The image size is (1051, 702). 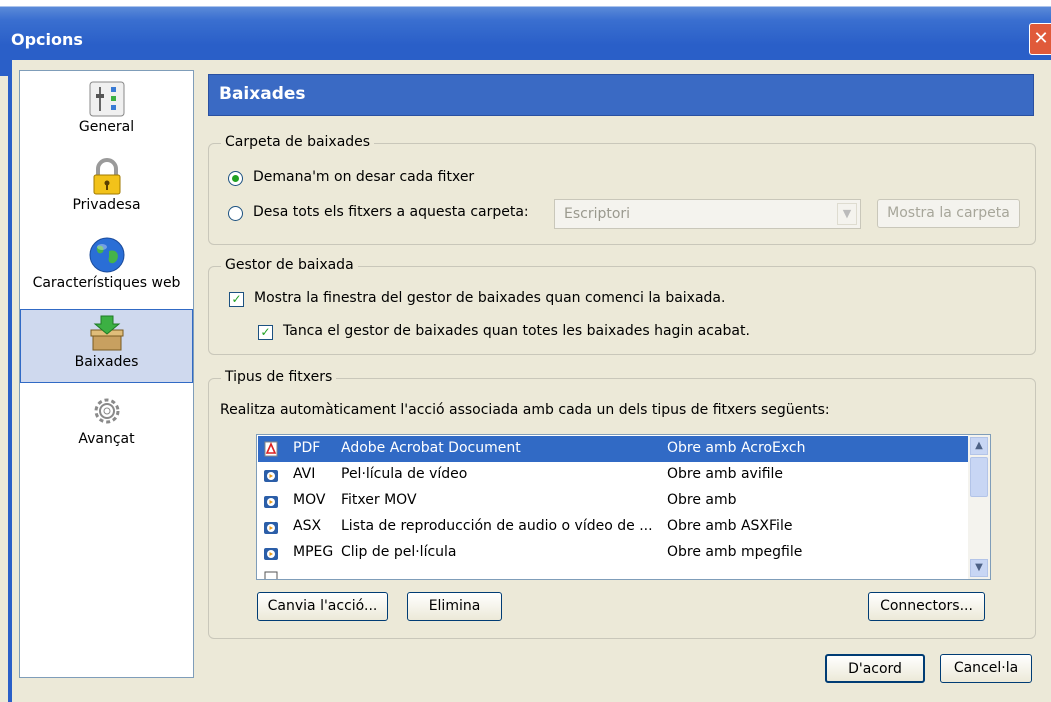 What do you see at coordinates (454, 606) in the screenshot?
I see `remove-button: Elimina` at bounding box center [454, 606].